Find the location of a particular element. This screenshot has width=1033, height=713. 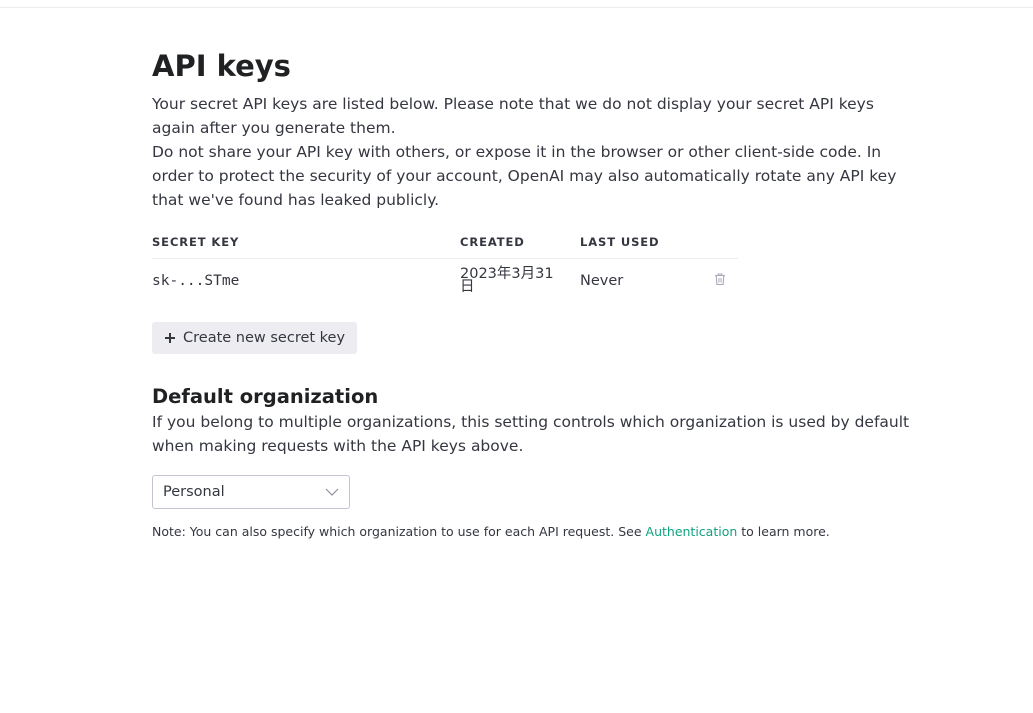

page-title: API keys is located at coordinates (221, 66).